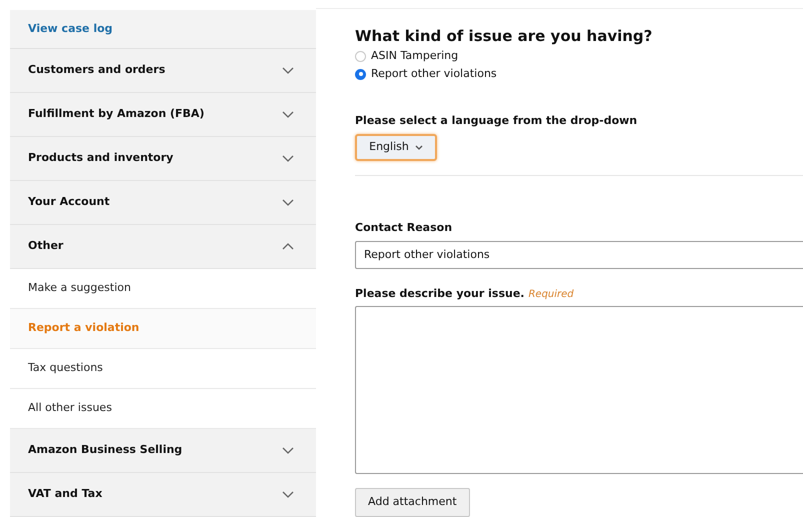 The width and height of the screenshot is (803, 517). What do you see at coordinates (551, 295) in the screenshot?
I see `required-note: Required` at bounding box center [551, 295].